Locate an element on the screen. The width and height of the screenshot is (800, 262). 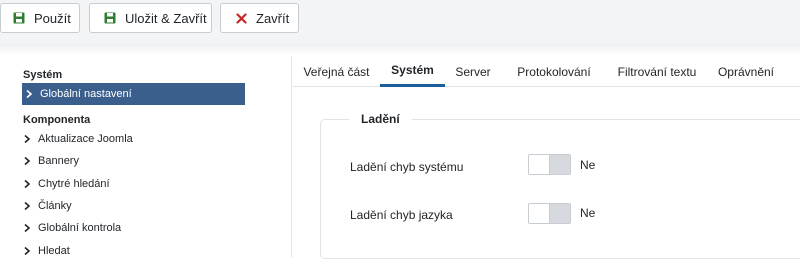
sidebar-item-articles: Články is located at coordinates (47, 206).